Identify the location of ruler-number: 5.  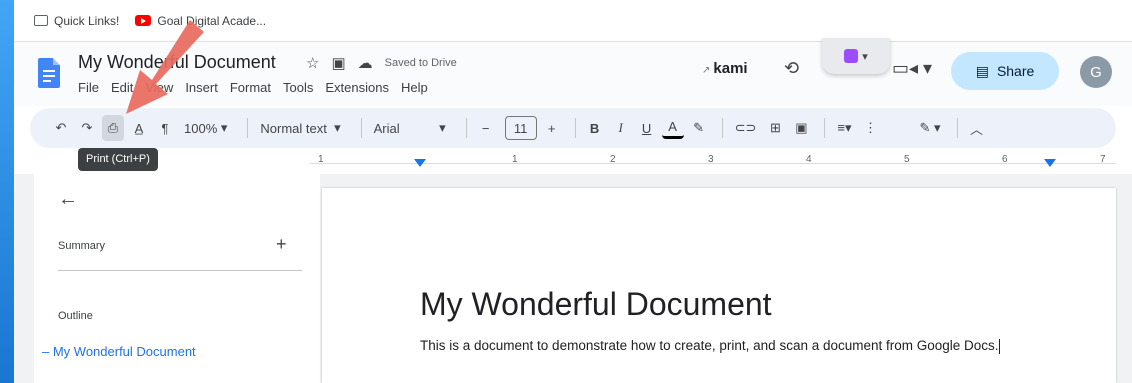
(907, 159).